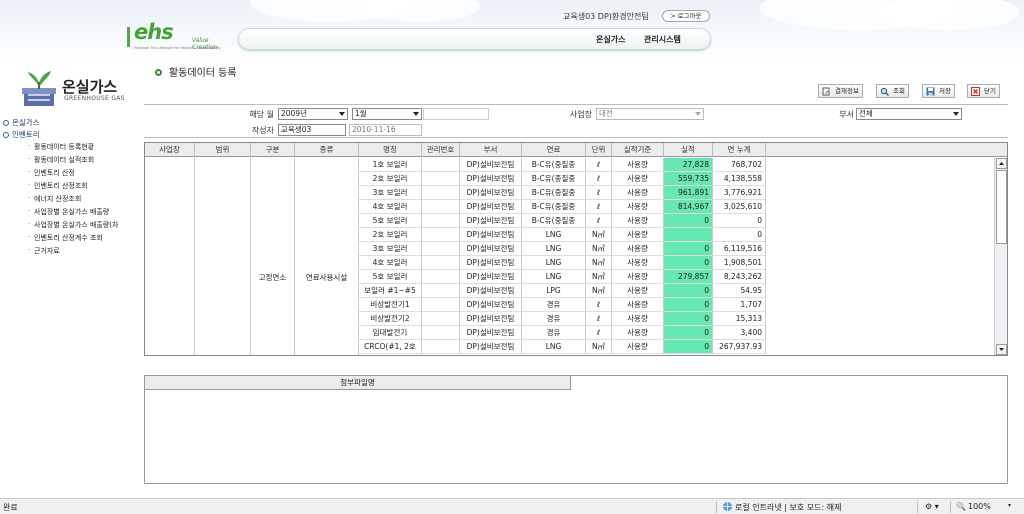  Describe the element at coordinates (688, 207) in the screenshot. I see `grid-cell-actual: 814,967` at that location.